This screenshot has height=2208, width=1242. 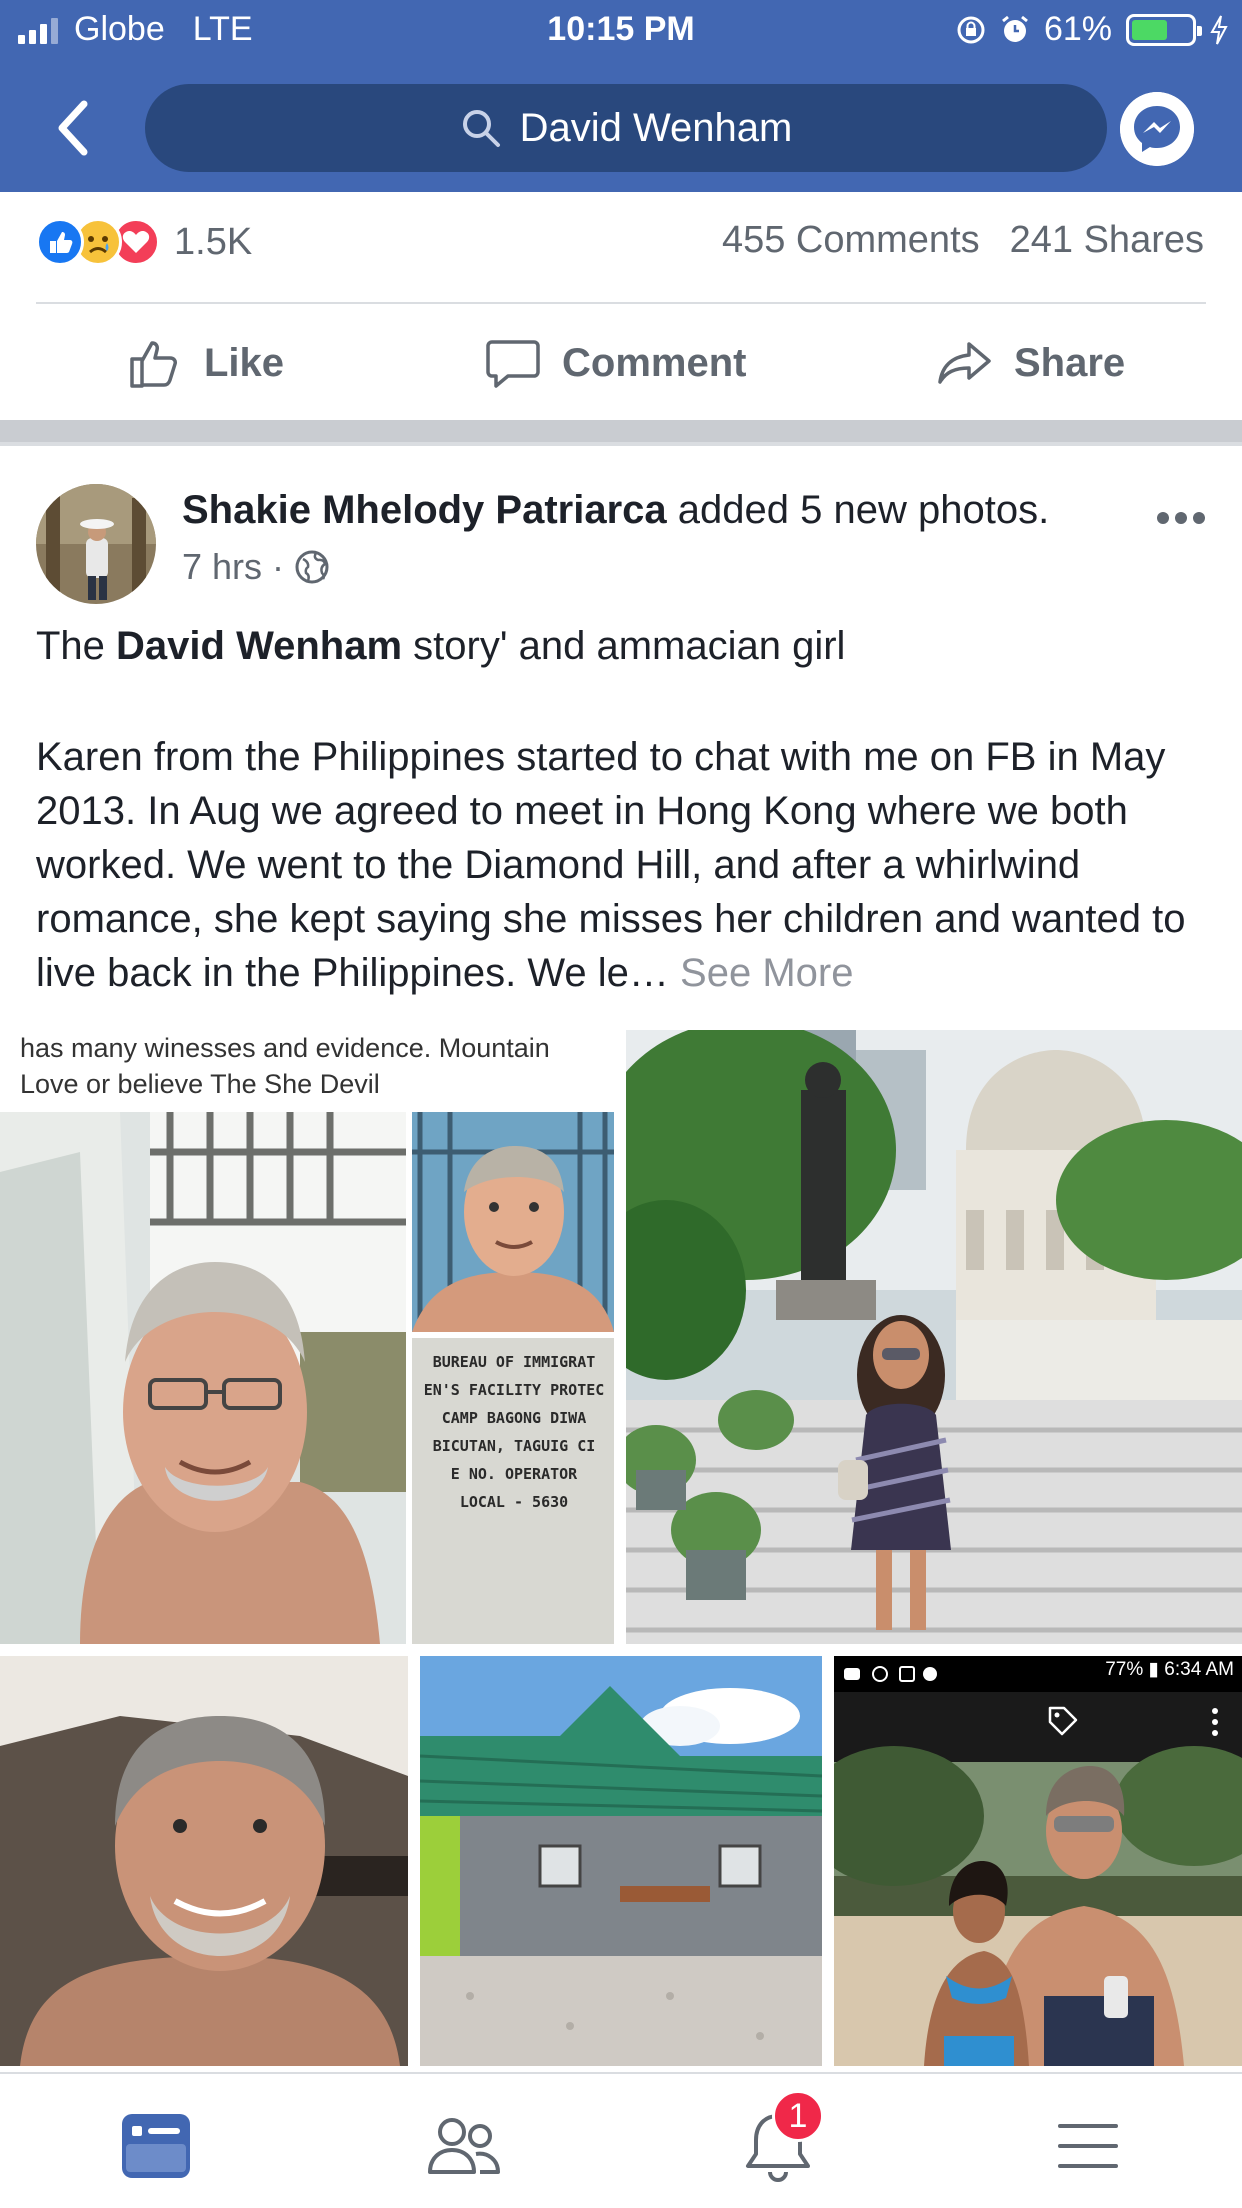 What do you see at coordinates (621, 2140) in the screenshot?
I see `tab-bar: 1` at bounding box center [621, 2140].